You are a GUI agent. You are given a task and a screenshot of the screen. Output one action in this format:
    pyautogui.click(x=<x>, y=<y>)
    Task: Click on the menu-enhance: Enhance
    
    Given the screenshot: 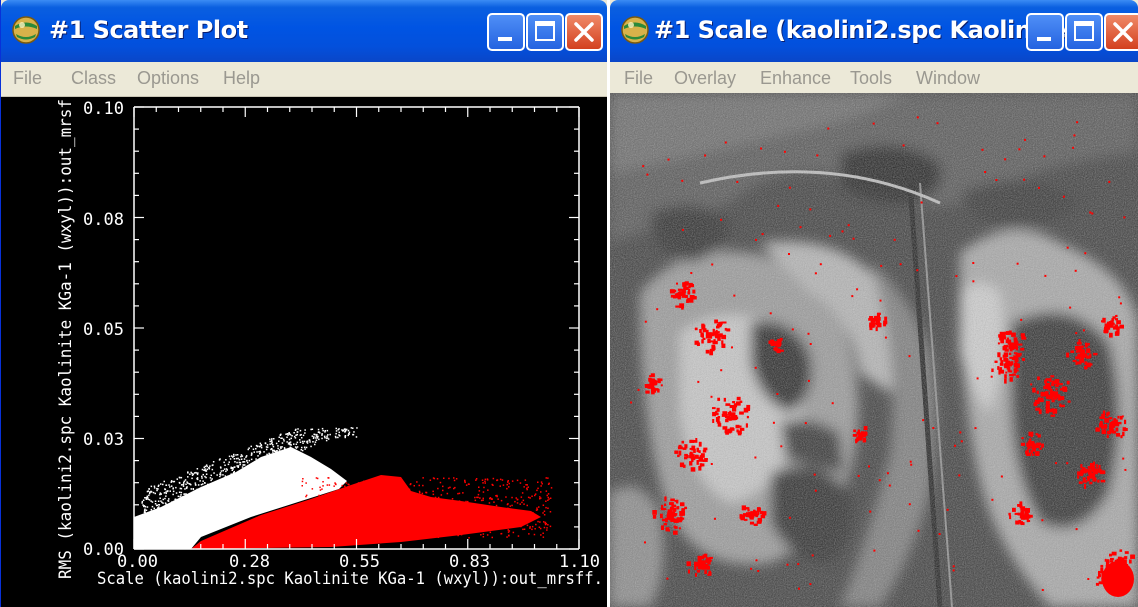 What is the action you would take?
    pyautogui.click(x=795, y=78)
    